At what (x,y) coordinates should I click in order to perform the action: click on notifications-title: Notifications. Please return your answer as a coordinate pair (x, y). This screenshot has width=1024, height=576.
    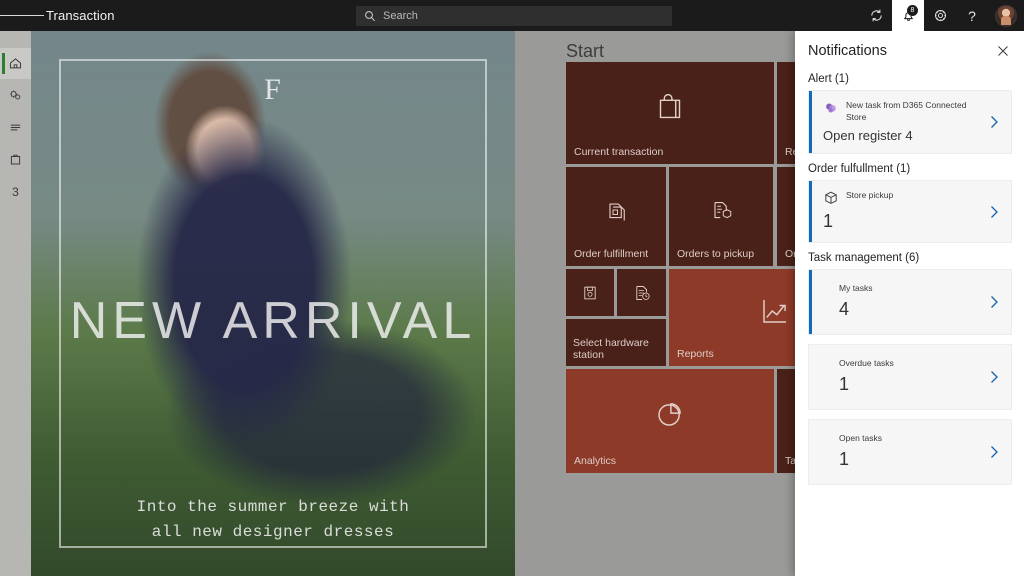
    Looking at the image, I should click on (847, 51).